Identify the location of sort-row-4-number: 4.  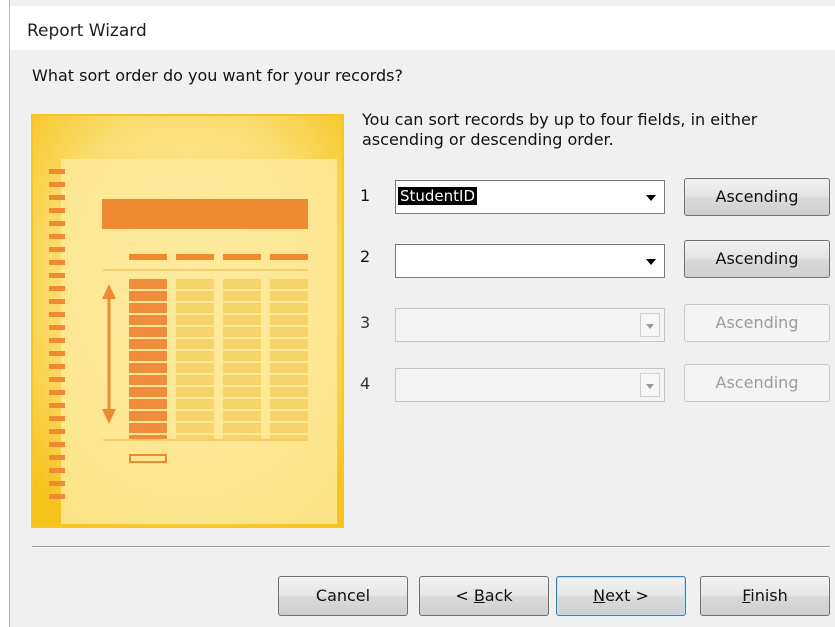
(365, 383).